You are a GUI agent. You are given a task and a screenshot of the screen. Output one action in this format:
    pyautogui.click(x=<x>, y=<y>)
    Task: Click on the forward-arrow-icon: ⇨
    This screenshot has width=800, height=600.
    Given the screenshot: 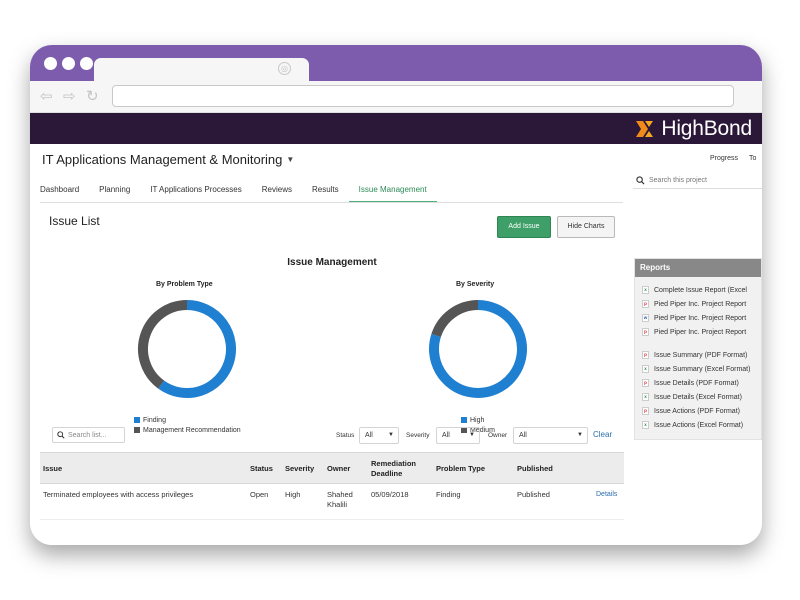 What is the action you would take?
    pyautogui.click(x=69, y=97)
    